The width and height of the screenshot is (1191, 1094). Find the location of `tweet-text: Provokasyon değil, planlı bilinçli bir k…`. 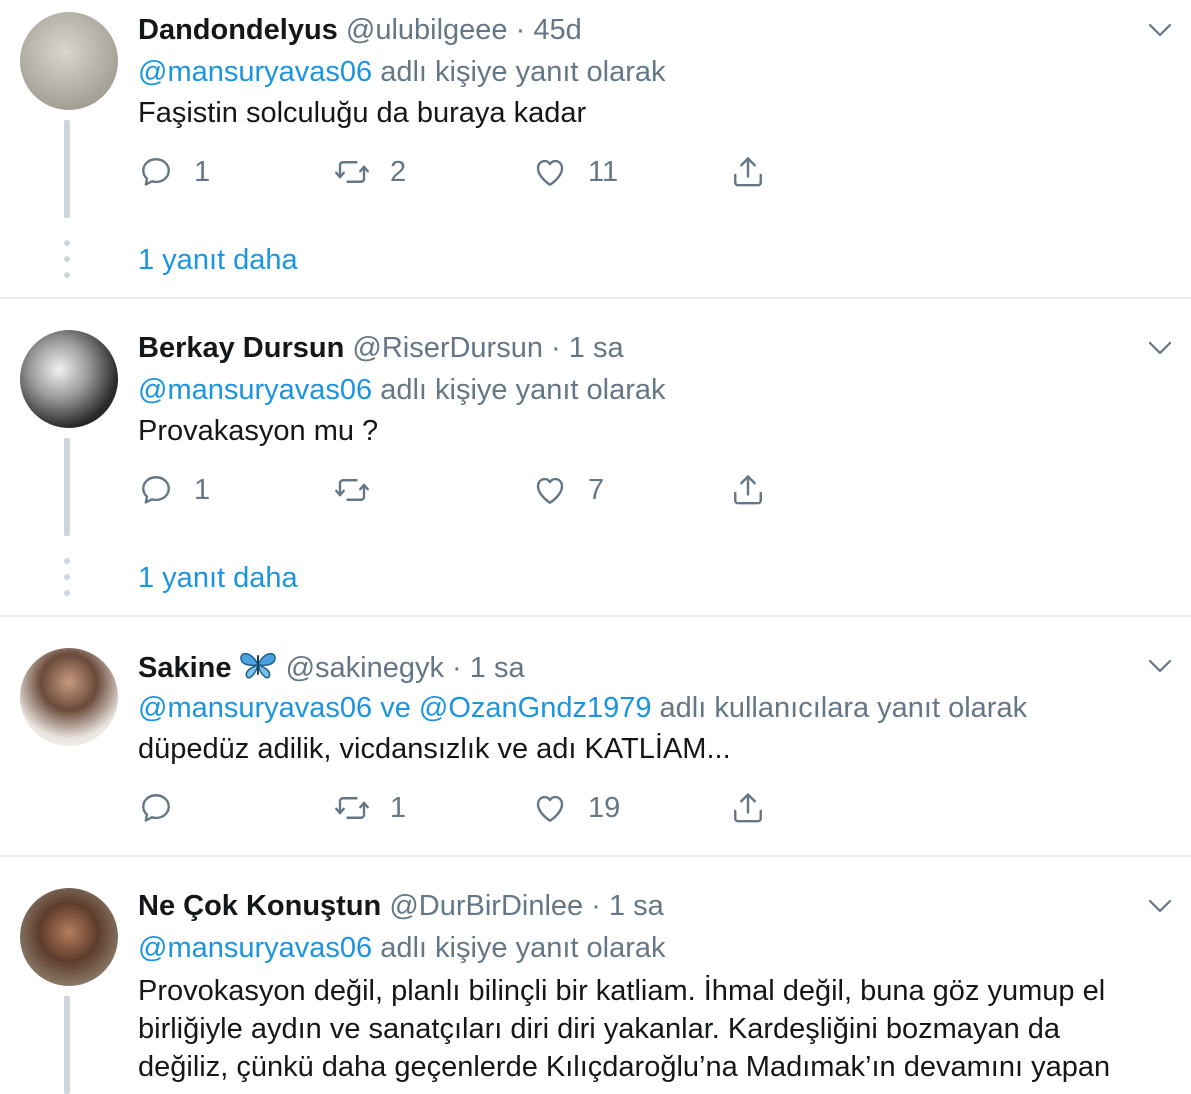

tweet-text: Provokasyon değil, planlı bilinçli bir k… is located at coordinates (653, 1029).